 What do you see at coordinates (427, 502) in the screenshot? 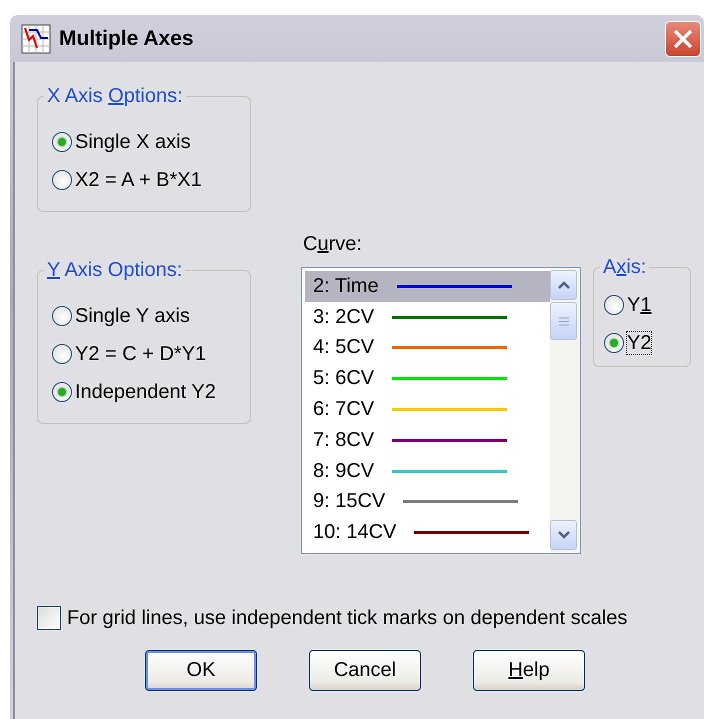
I see `curve-list-item: 9: 15CV` at bounding box center [427, 502].